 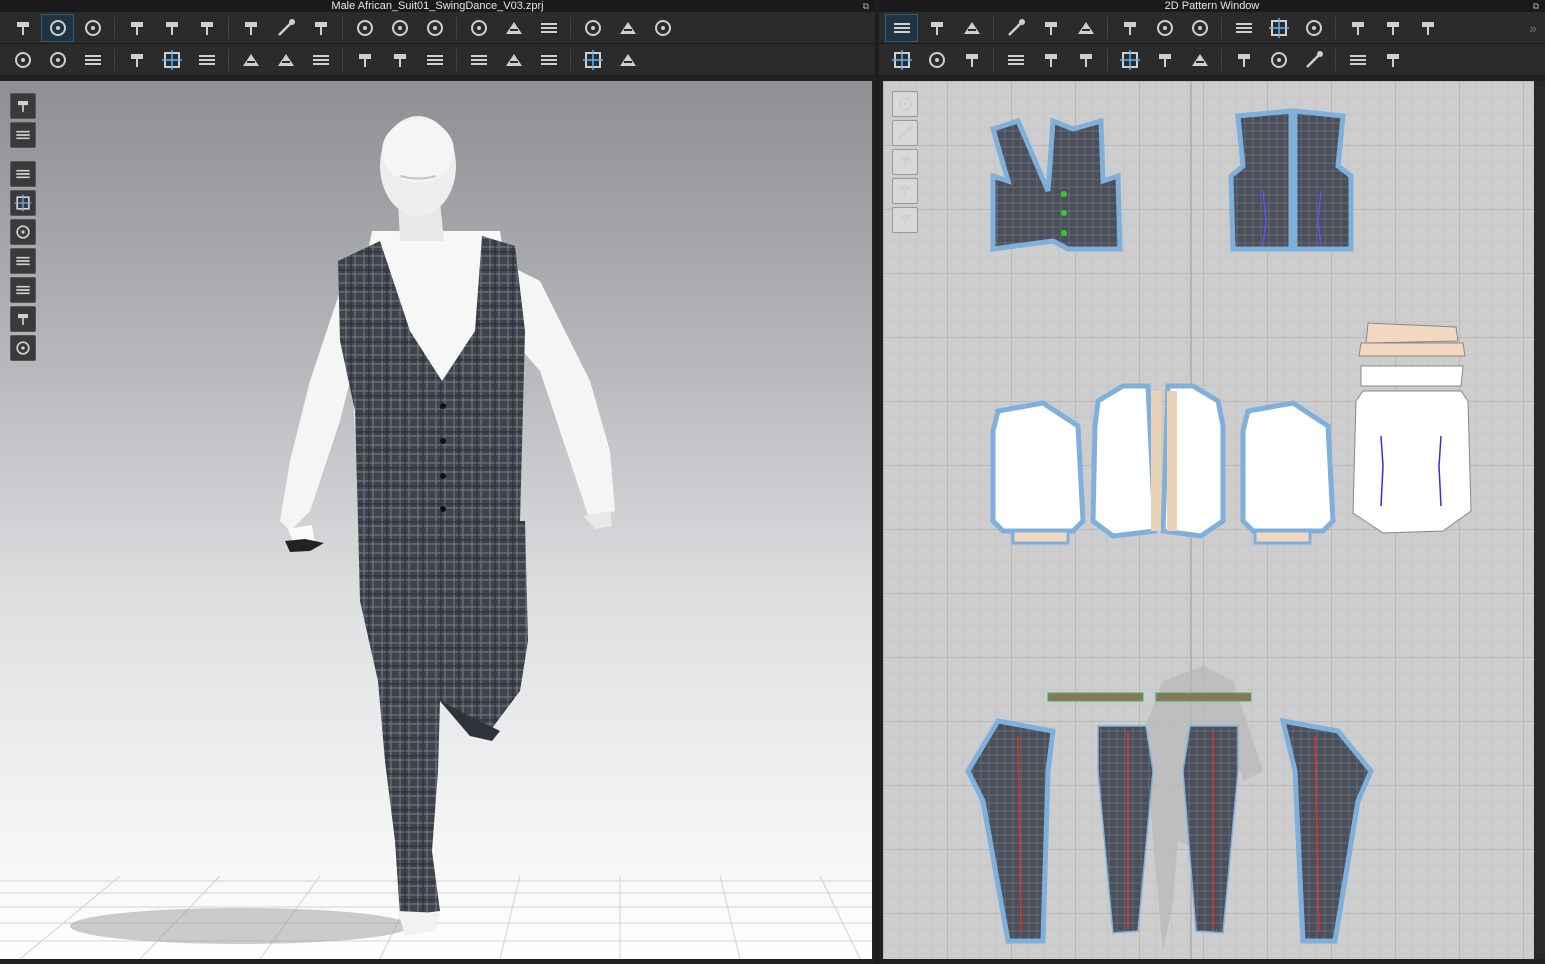 What do you see at coordinates (1129, 28) in the screenshot?
I see `dart-button` at bounding box center [1129, 28].